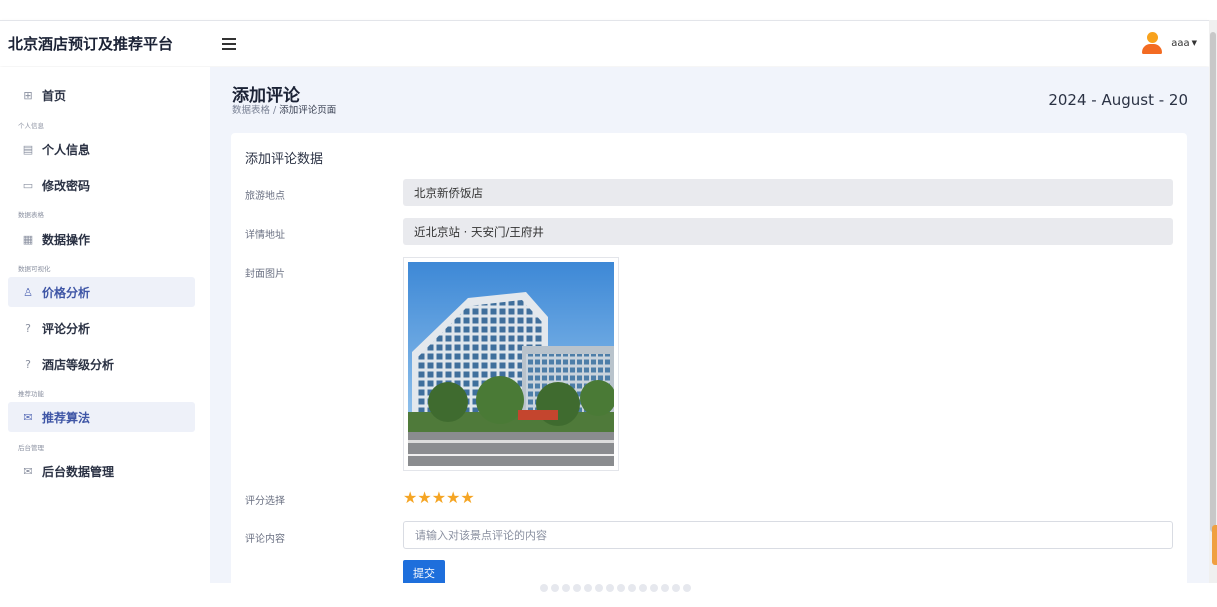 This screenshot has height=607, width=1217. I want to click on section-label-admin: 后台管理, so click(31, 448).